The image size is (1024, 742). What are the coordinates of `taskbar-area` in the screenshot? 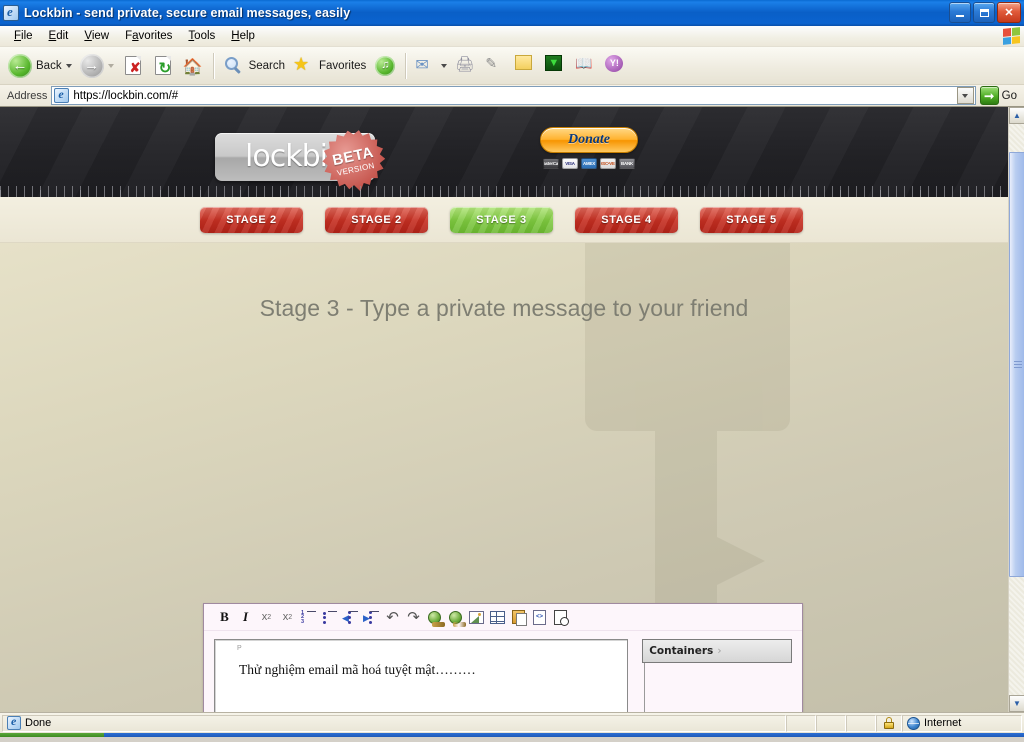 It's located at (564, 735).